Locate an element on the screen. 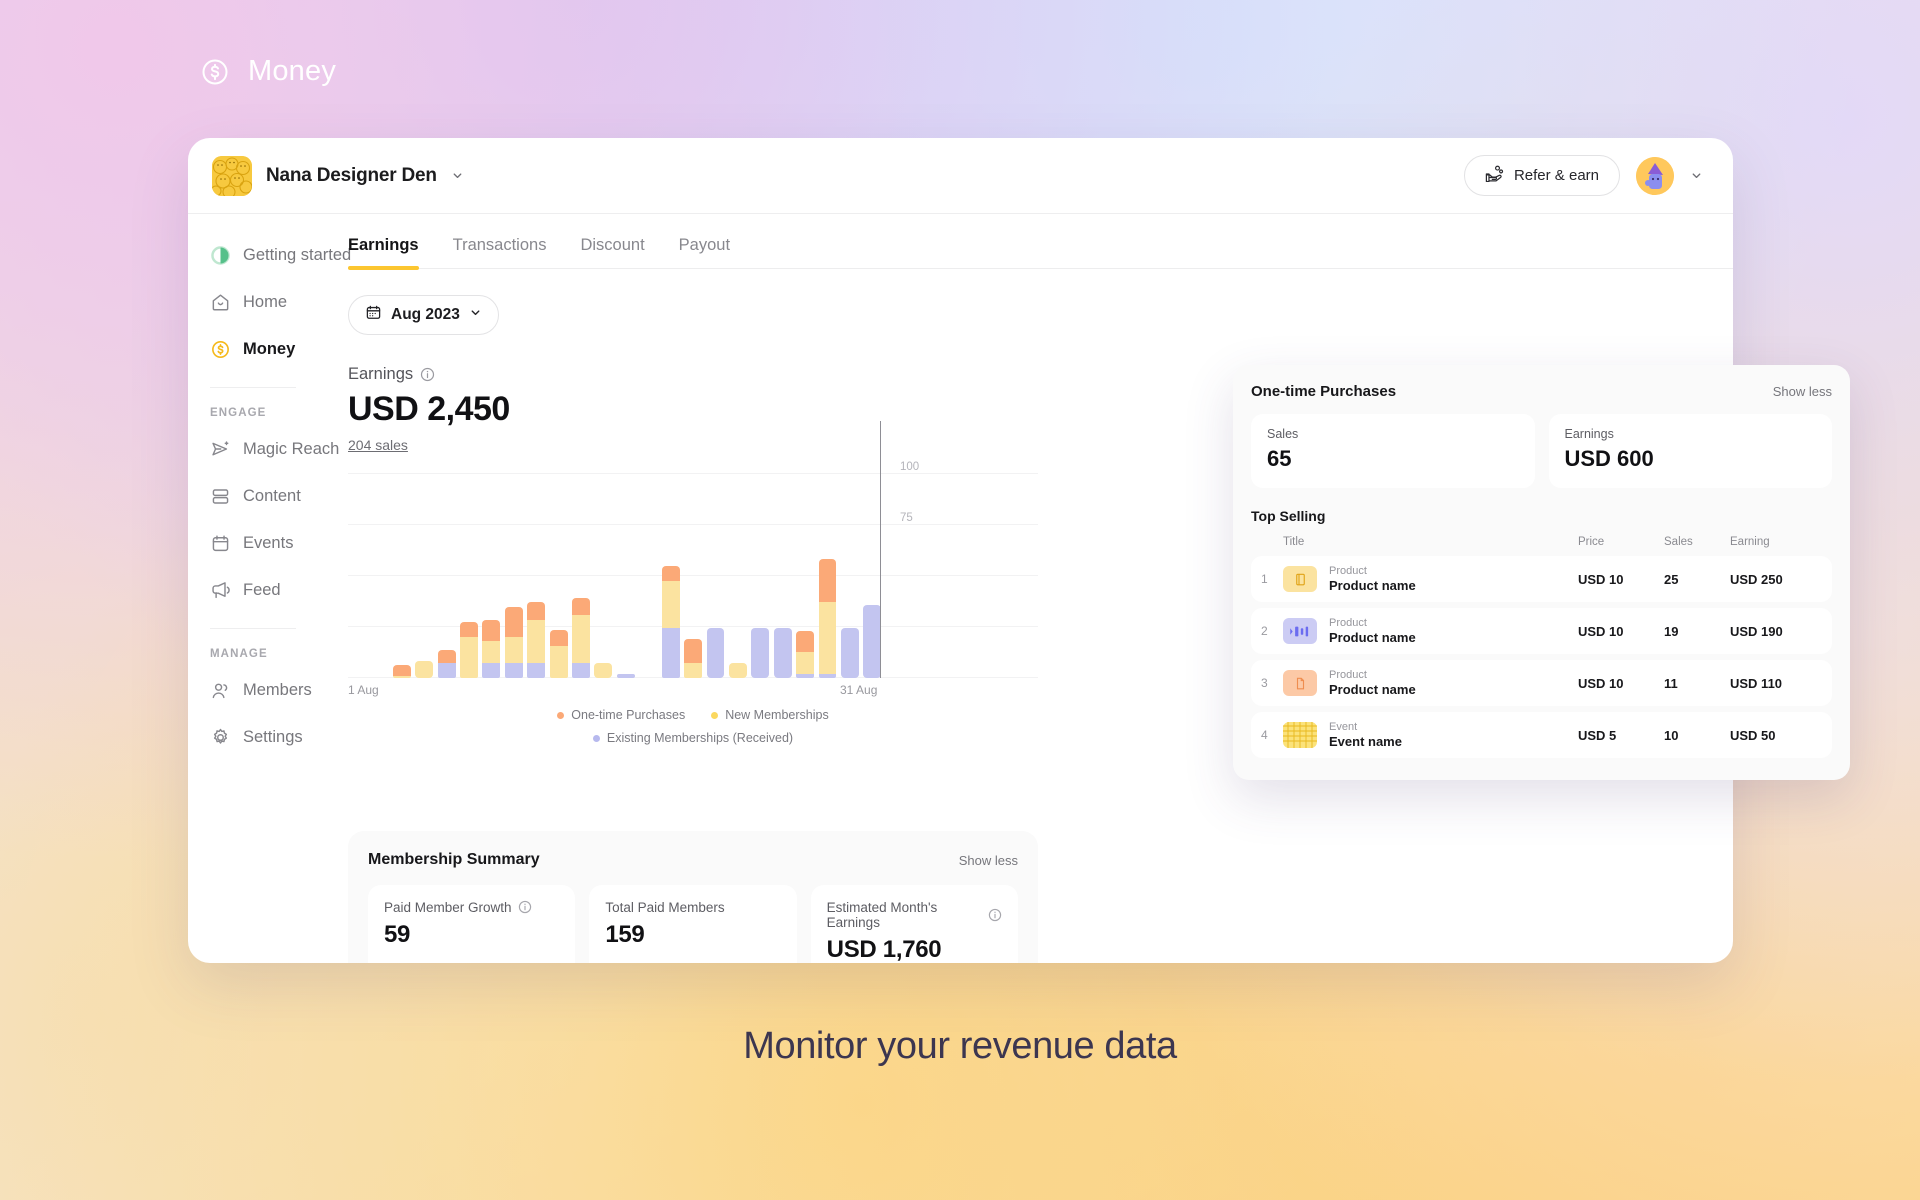  sidebar-item-feed: Feed is located at coordinates (253, 590).